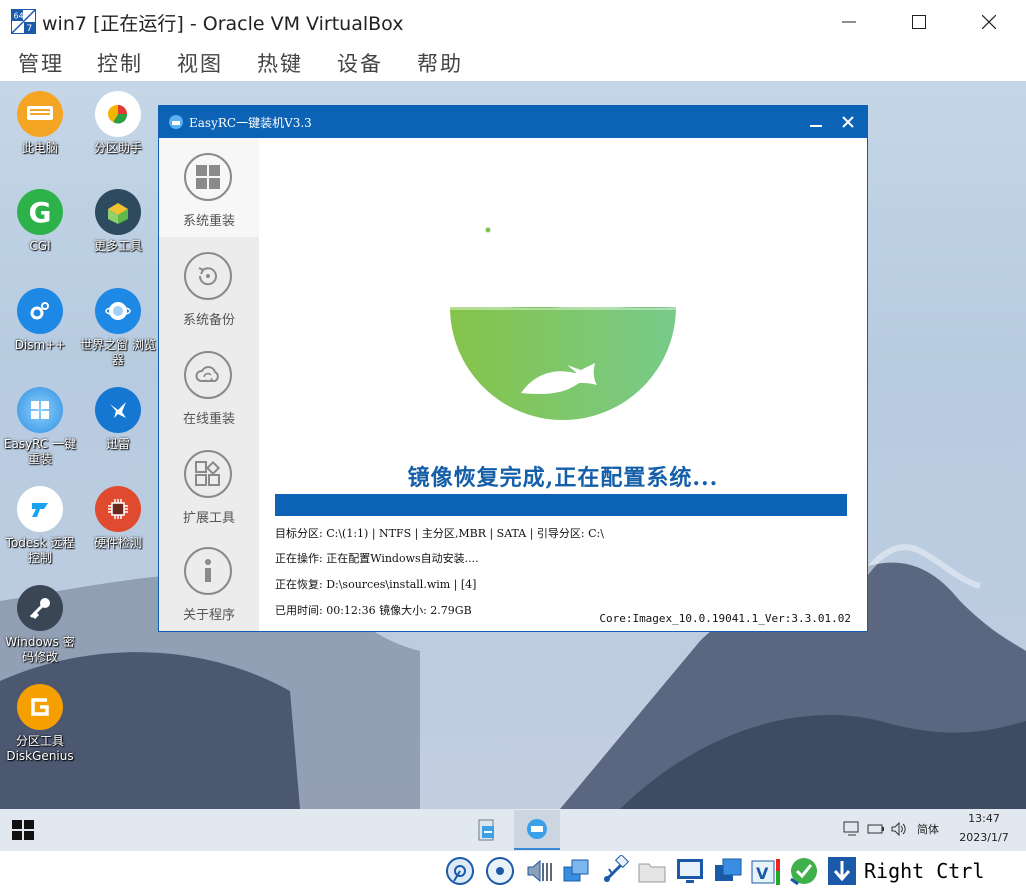  What do you see at coordinates (762, 873) in the screenshot?
I see `svg-text: V` at bounding box center [762, 873].